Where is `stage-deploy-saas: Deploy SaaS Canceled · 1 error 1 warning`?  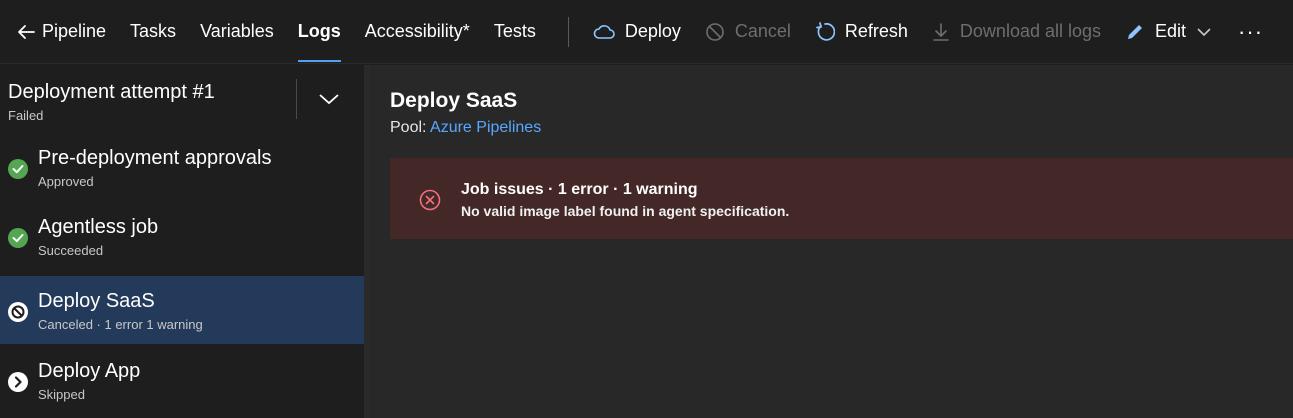 stage-deploy-saas: Deploy SaaS Canceled · 1 error 1 warning is located at coordinates (182, 310).